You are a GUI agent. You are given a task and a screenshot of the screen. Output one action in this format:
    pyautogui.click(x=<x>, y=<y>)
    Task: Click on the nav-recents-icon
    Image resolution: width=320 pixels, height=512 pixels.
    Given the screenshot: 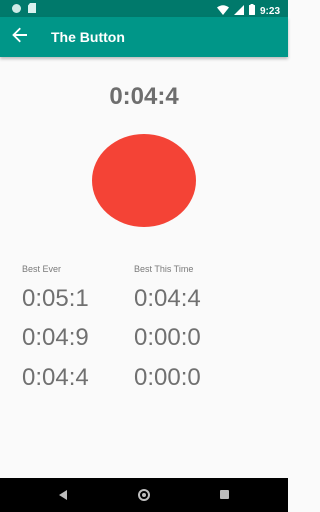 What is the action you would take?
    pyautogui.click(x=224, y=494)
    